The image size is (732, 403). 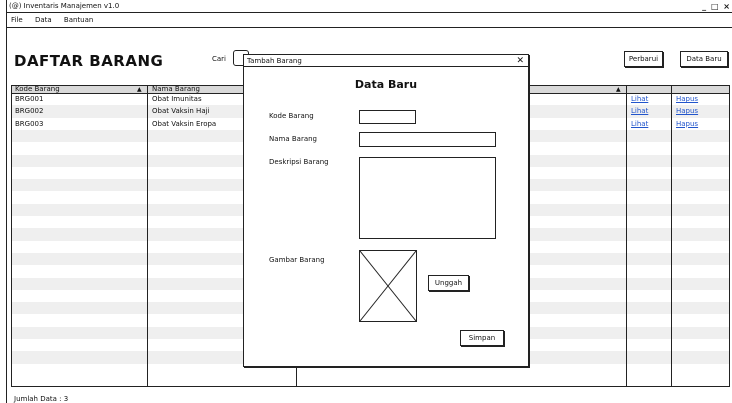 What do you see at coordinates (43, 20) in the screenshot?
I see `menu-data: Data` at bounding box center [43, 20].